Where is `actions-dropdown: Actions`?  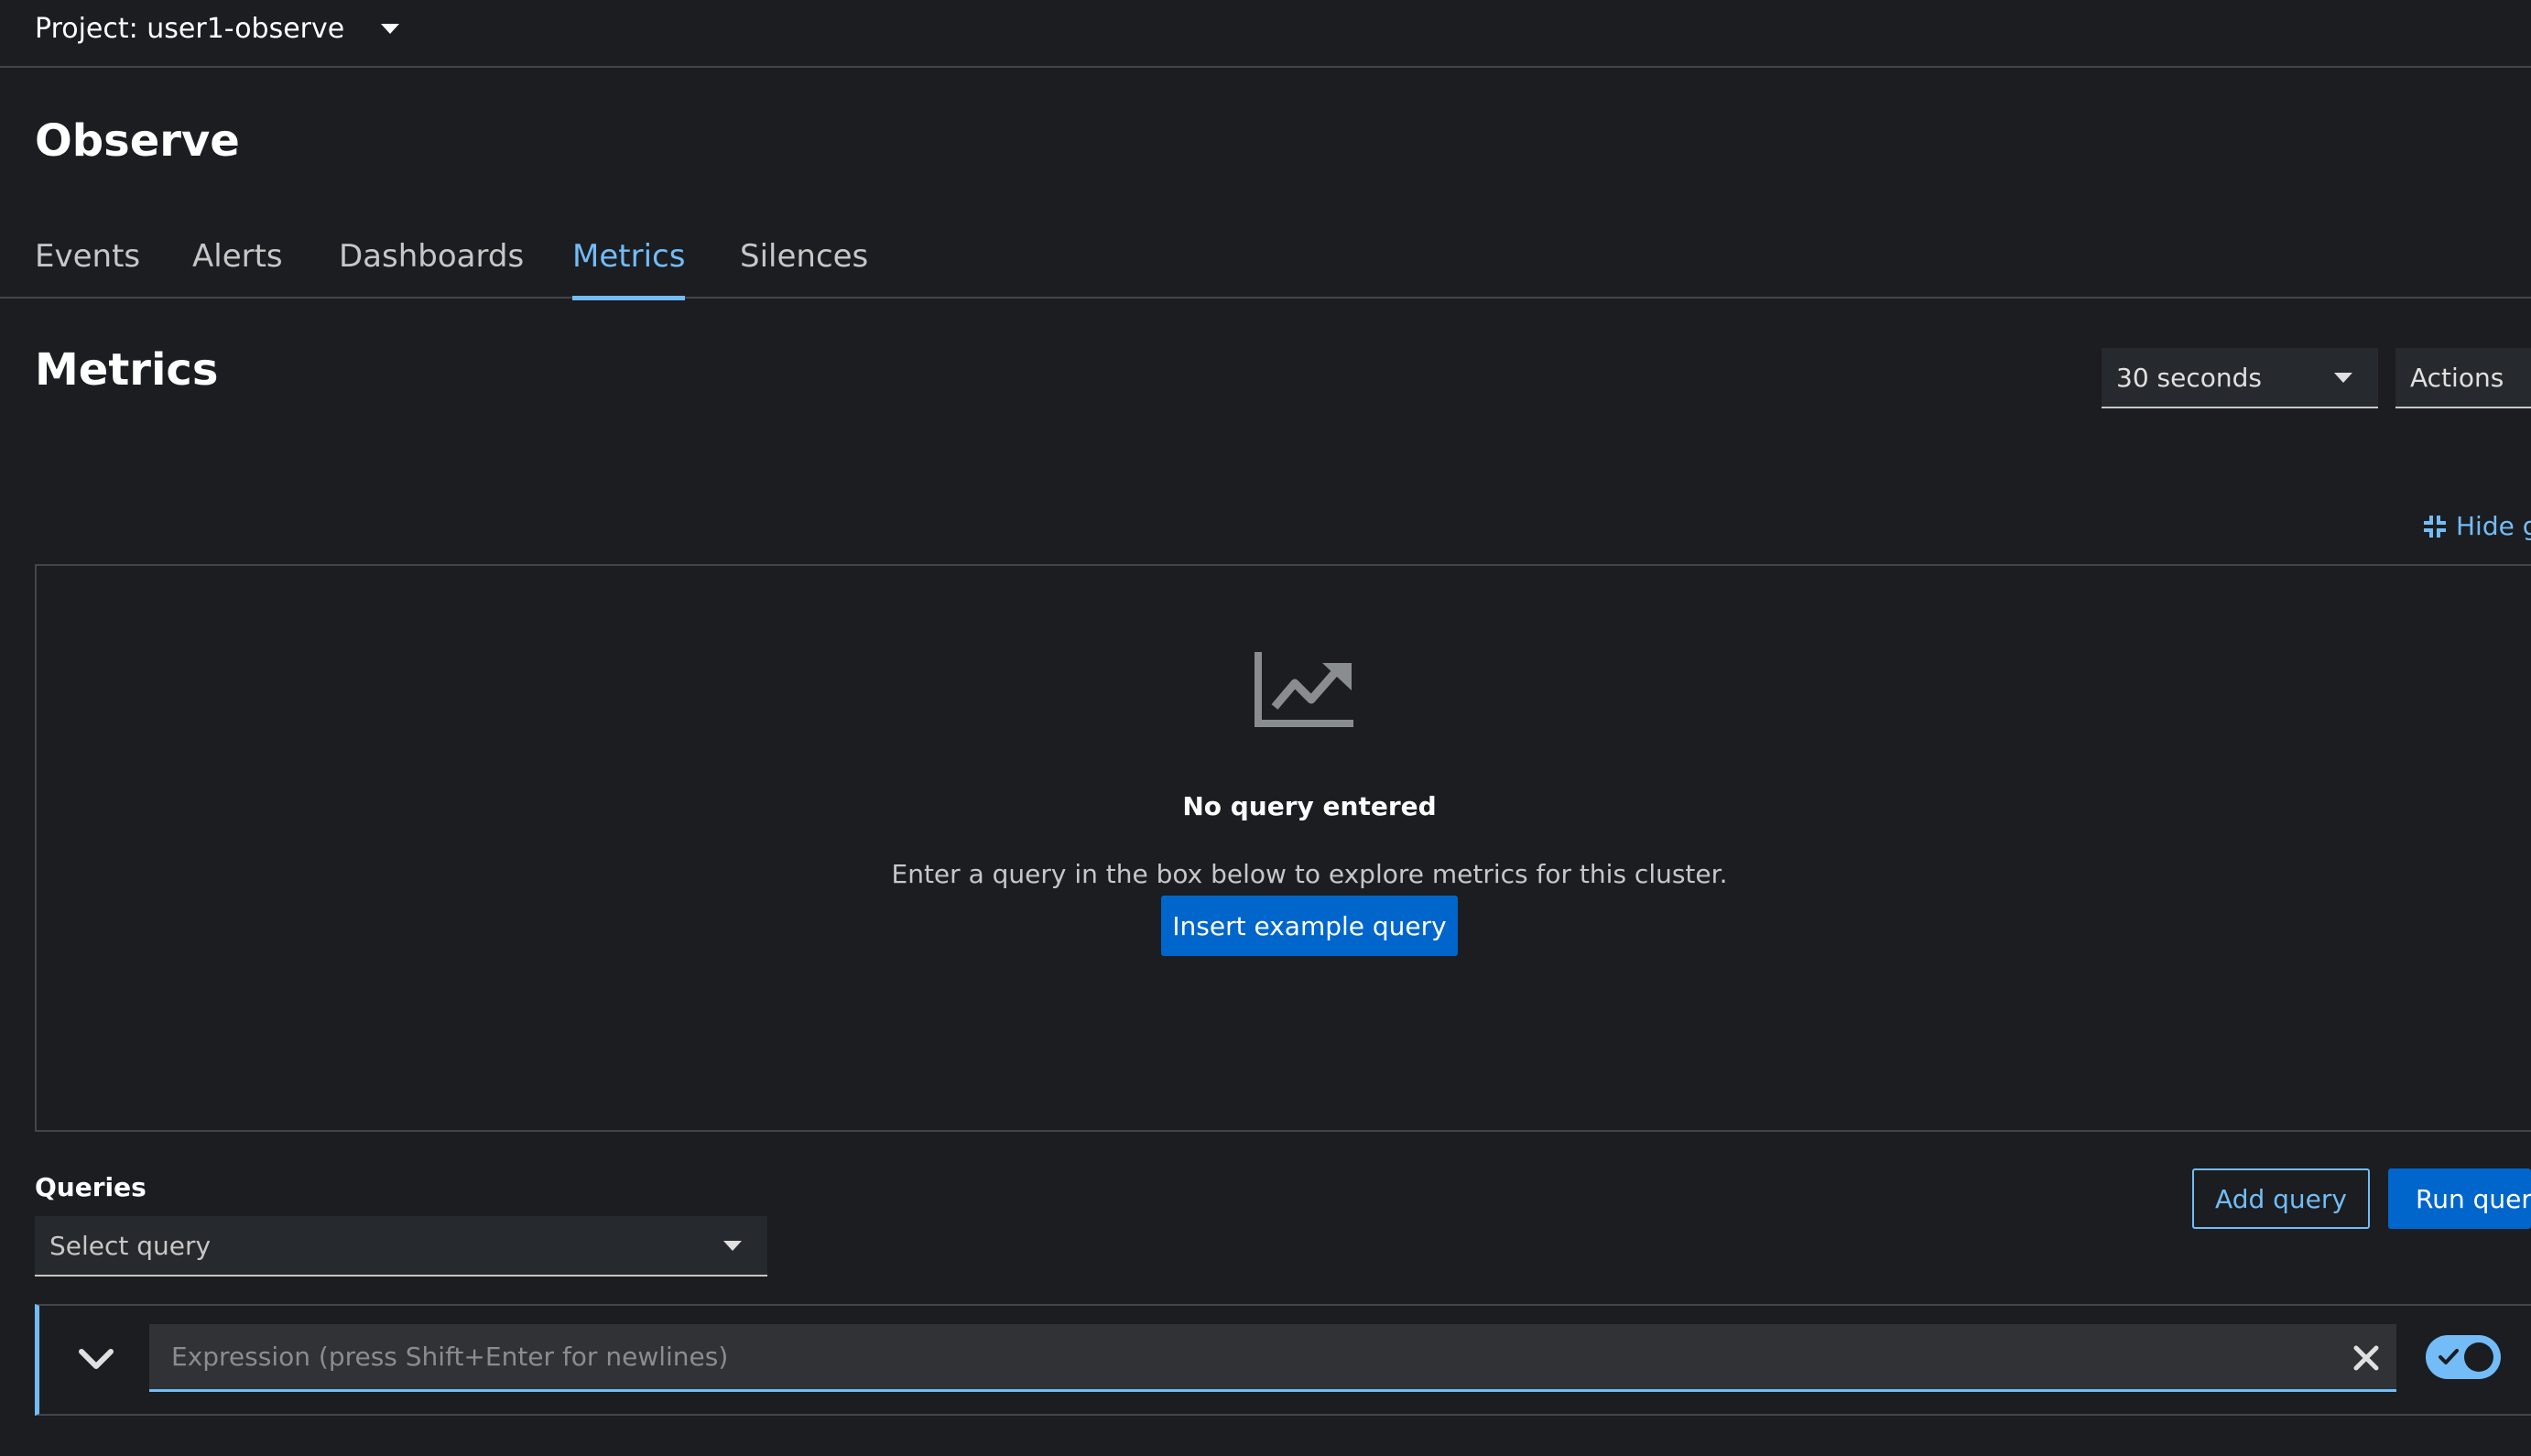 actions-dropdown: Actions is located at coordinates (2463, 378).